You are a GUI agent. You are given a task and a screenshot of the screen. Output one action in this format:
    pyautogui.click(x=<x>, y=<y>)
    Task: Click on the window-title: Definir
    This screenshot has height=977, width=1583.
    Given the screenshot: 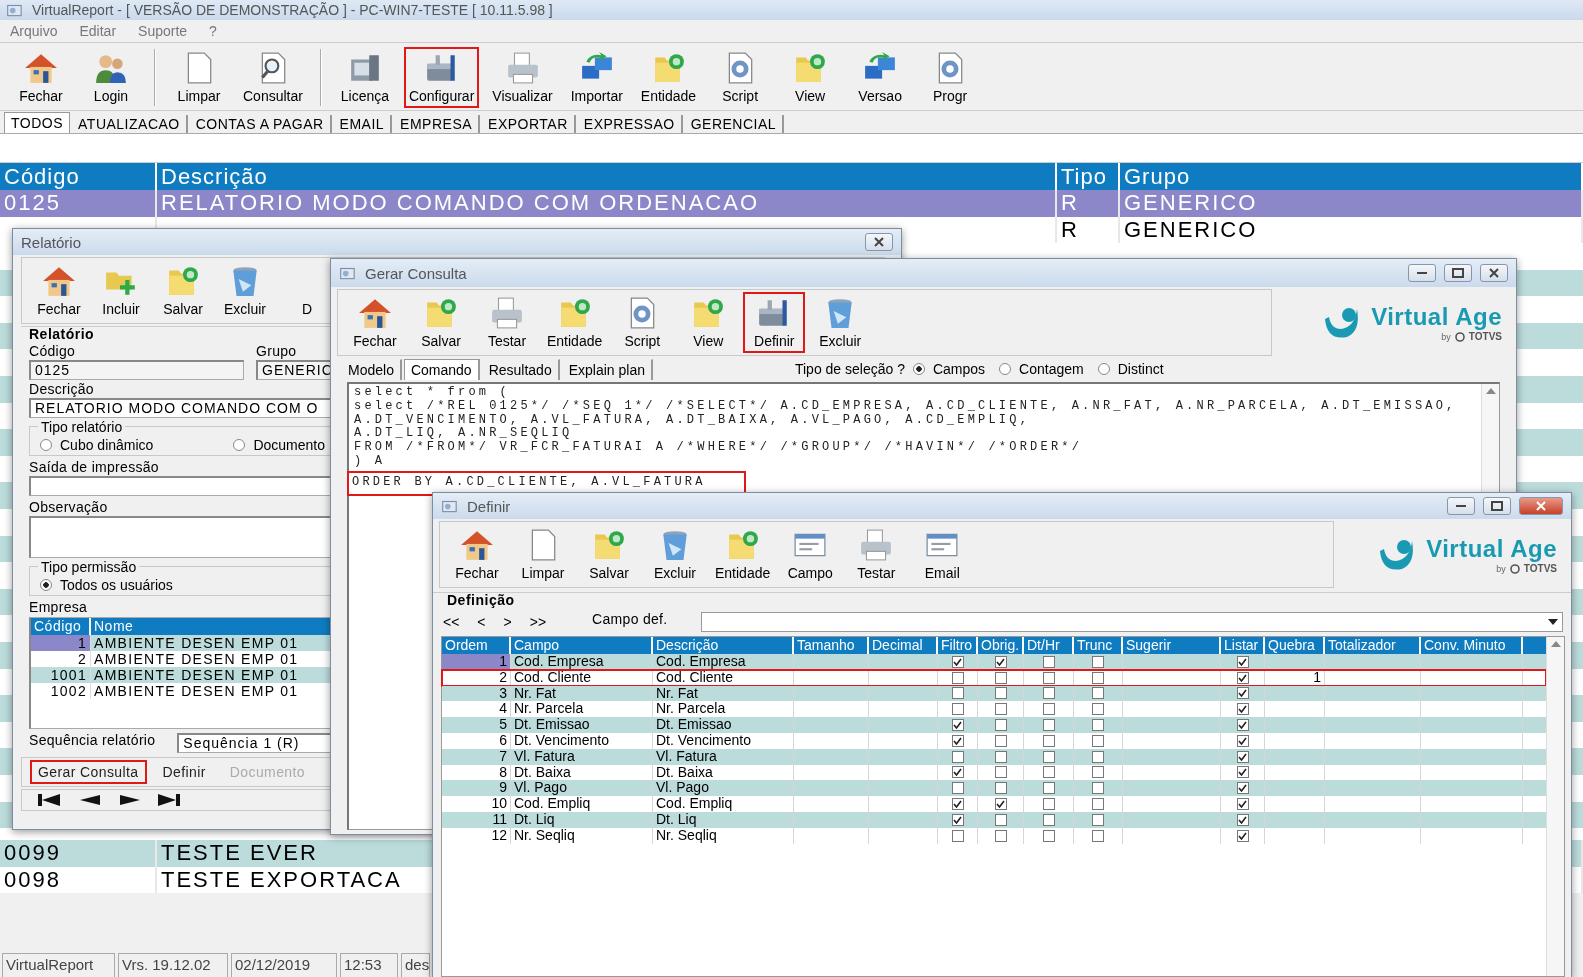 What is the action you would take?
    pyautogui.click(x=489, y=506)
    